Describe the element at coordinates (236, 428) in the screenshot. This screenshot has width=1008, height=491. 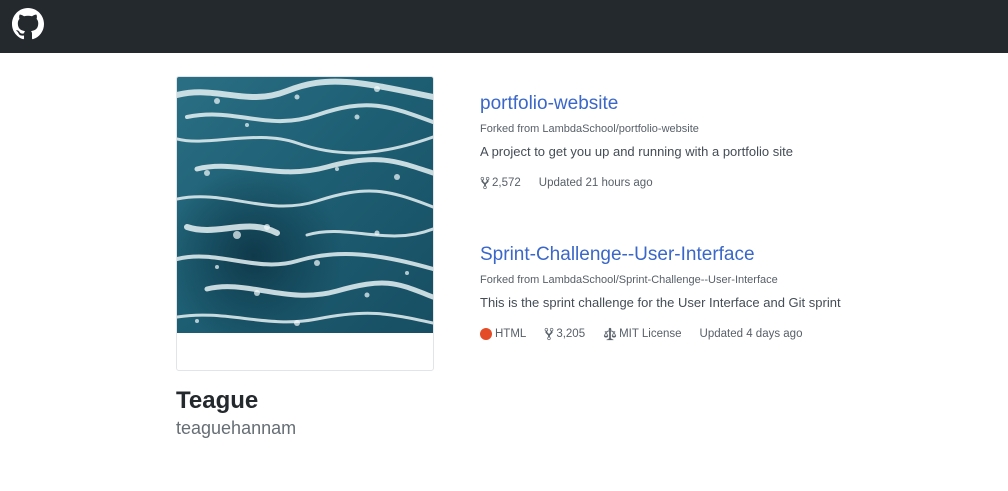
I see `profile-username: teaguehannam` at that location.